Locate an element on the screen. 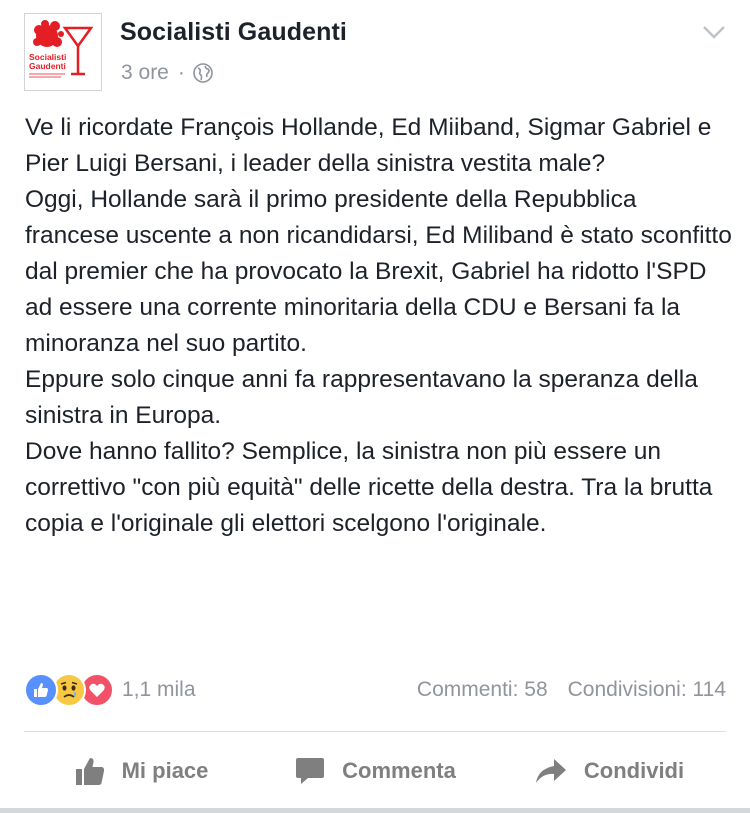 The image size is (750, 813). comment-bubble-icon is located at coordinates (310, 771).